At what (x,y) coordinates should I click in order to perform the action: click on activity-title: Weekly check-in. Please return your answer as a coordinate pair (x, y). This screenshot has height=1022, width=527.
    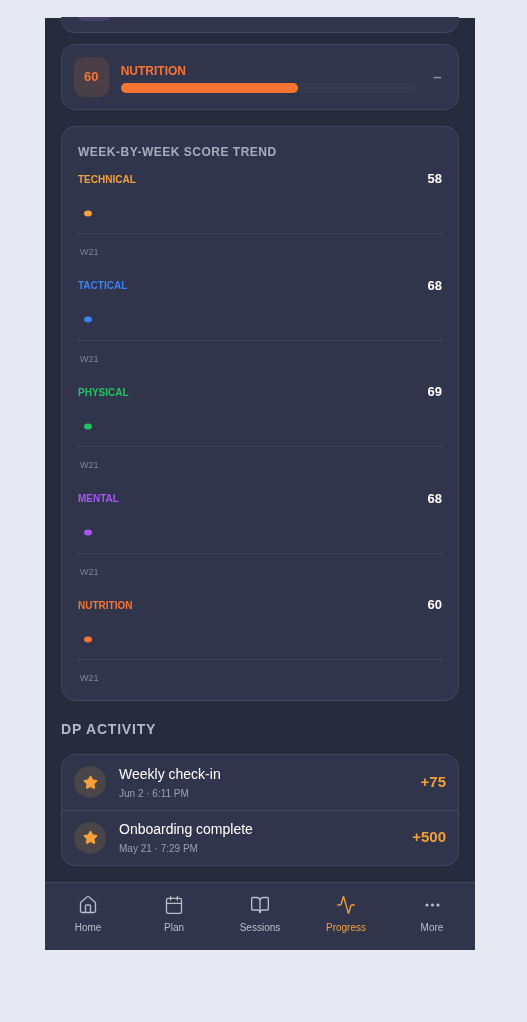
    Looking at the image, I should click on (170, 774).